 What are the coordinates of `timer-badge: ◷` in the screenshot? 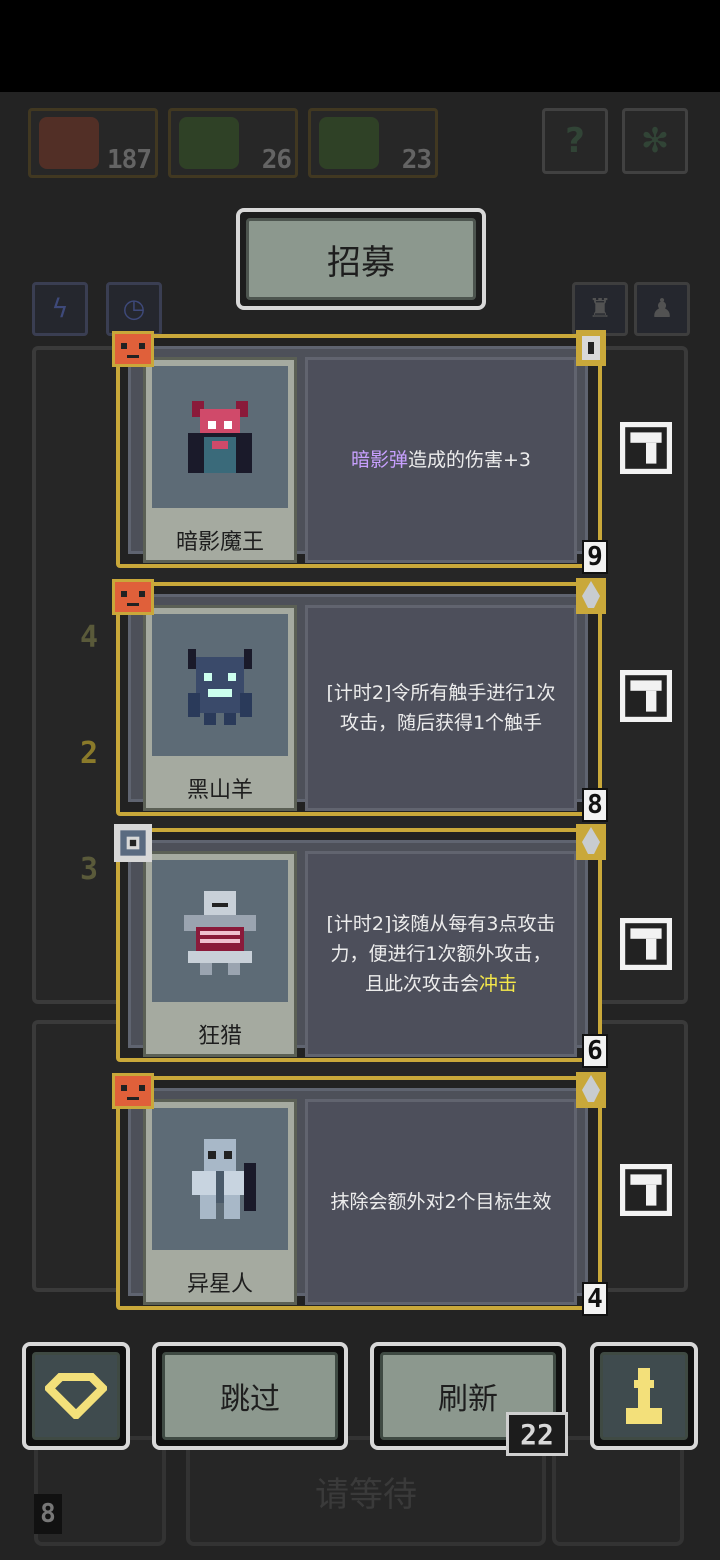 It's located at (134, 309).